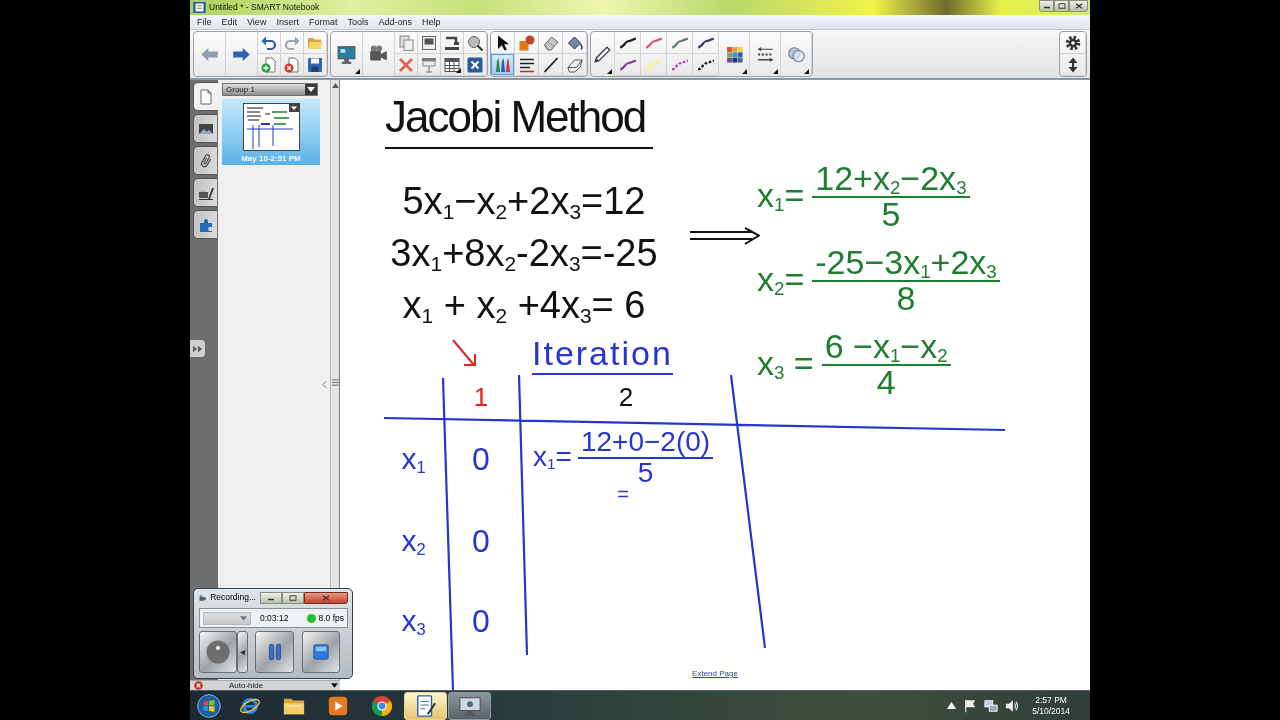 Image resolution: width=1280 pixels, height=720 pixels. Describe the element at coordinates (323, 22) in the screenshot. I see `menu-item: Format` at that location.